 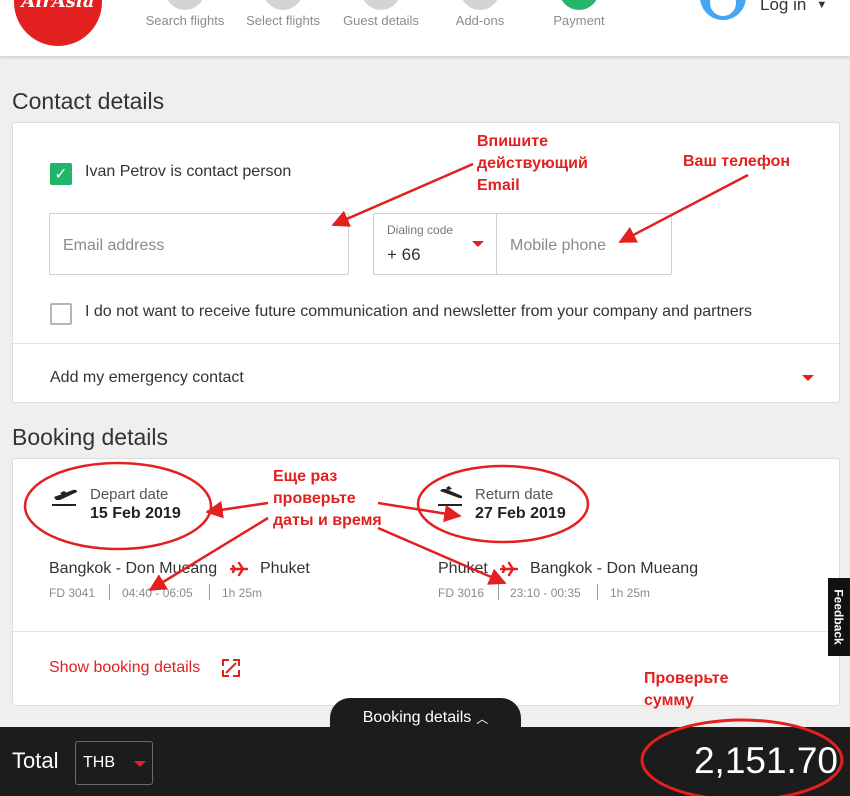 What do you see at coordinates (185, 20) in the screenshot?
I see `step-label: Search flights` at bounding box center [185, 20].